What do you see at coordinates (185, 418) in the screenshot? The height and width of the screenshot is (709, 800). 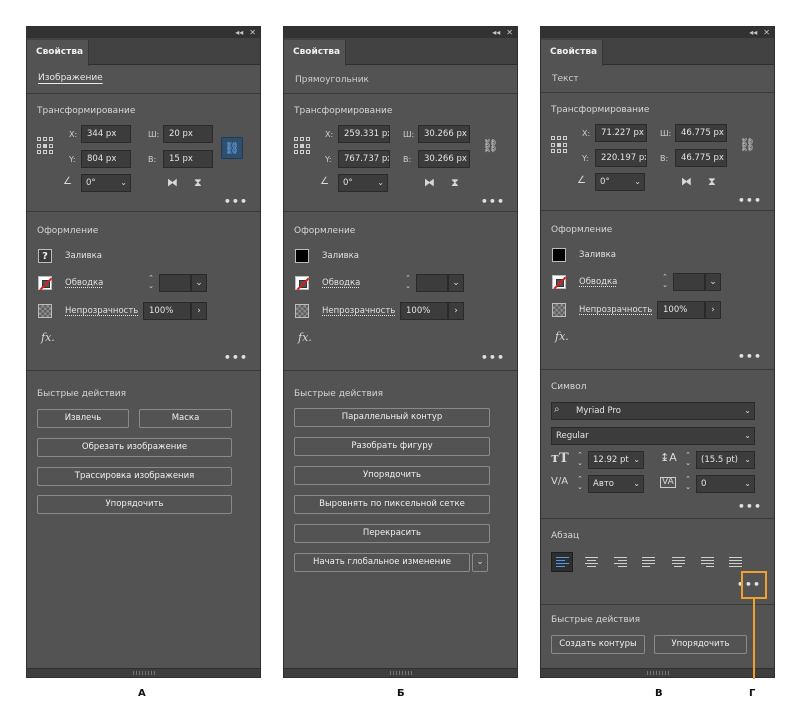 I see `mask-button: Маска` at bounding box center [185, 418].